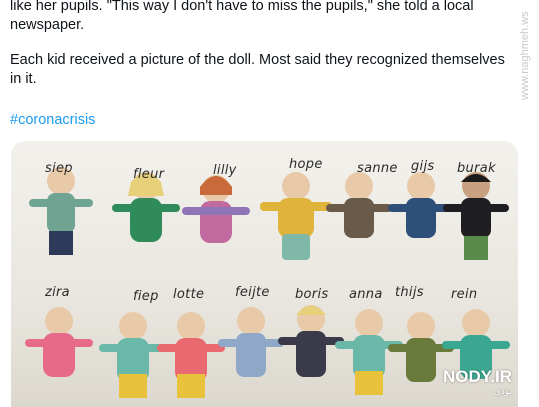 This screenshot has width=539, height=407. Describe the element at coordinates (57, 292) in the screenshot. I see `doll-name: zira` at that location.